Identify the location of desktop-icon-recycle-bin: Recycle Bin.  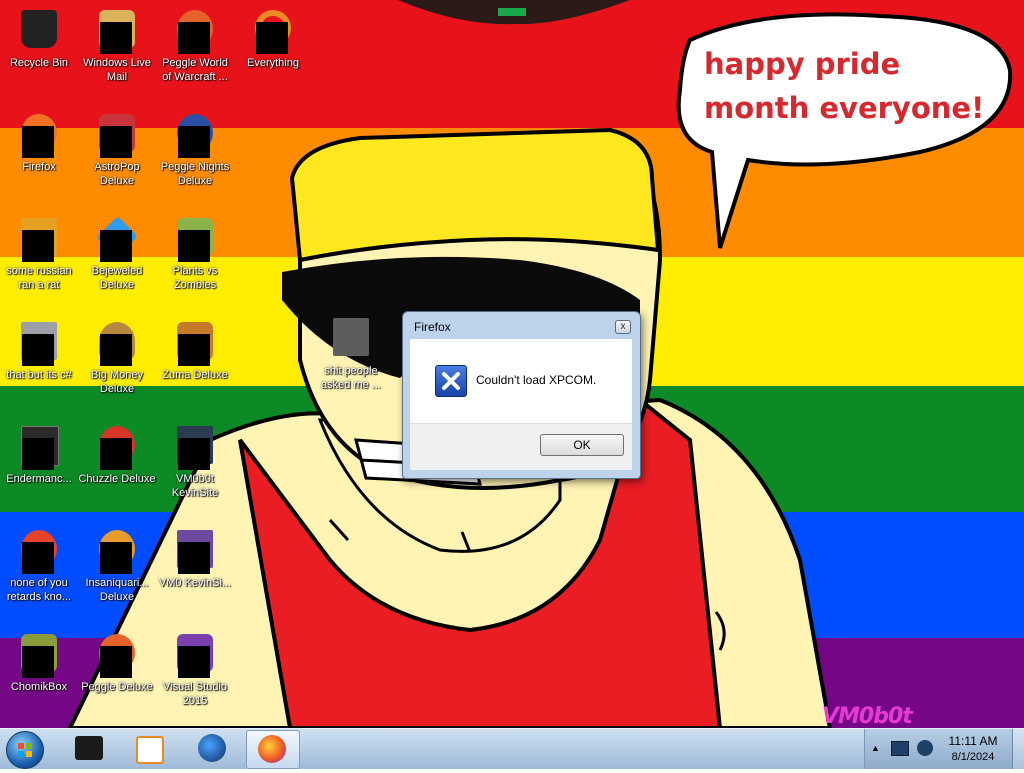
(39, 39).